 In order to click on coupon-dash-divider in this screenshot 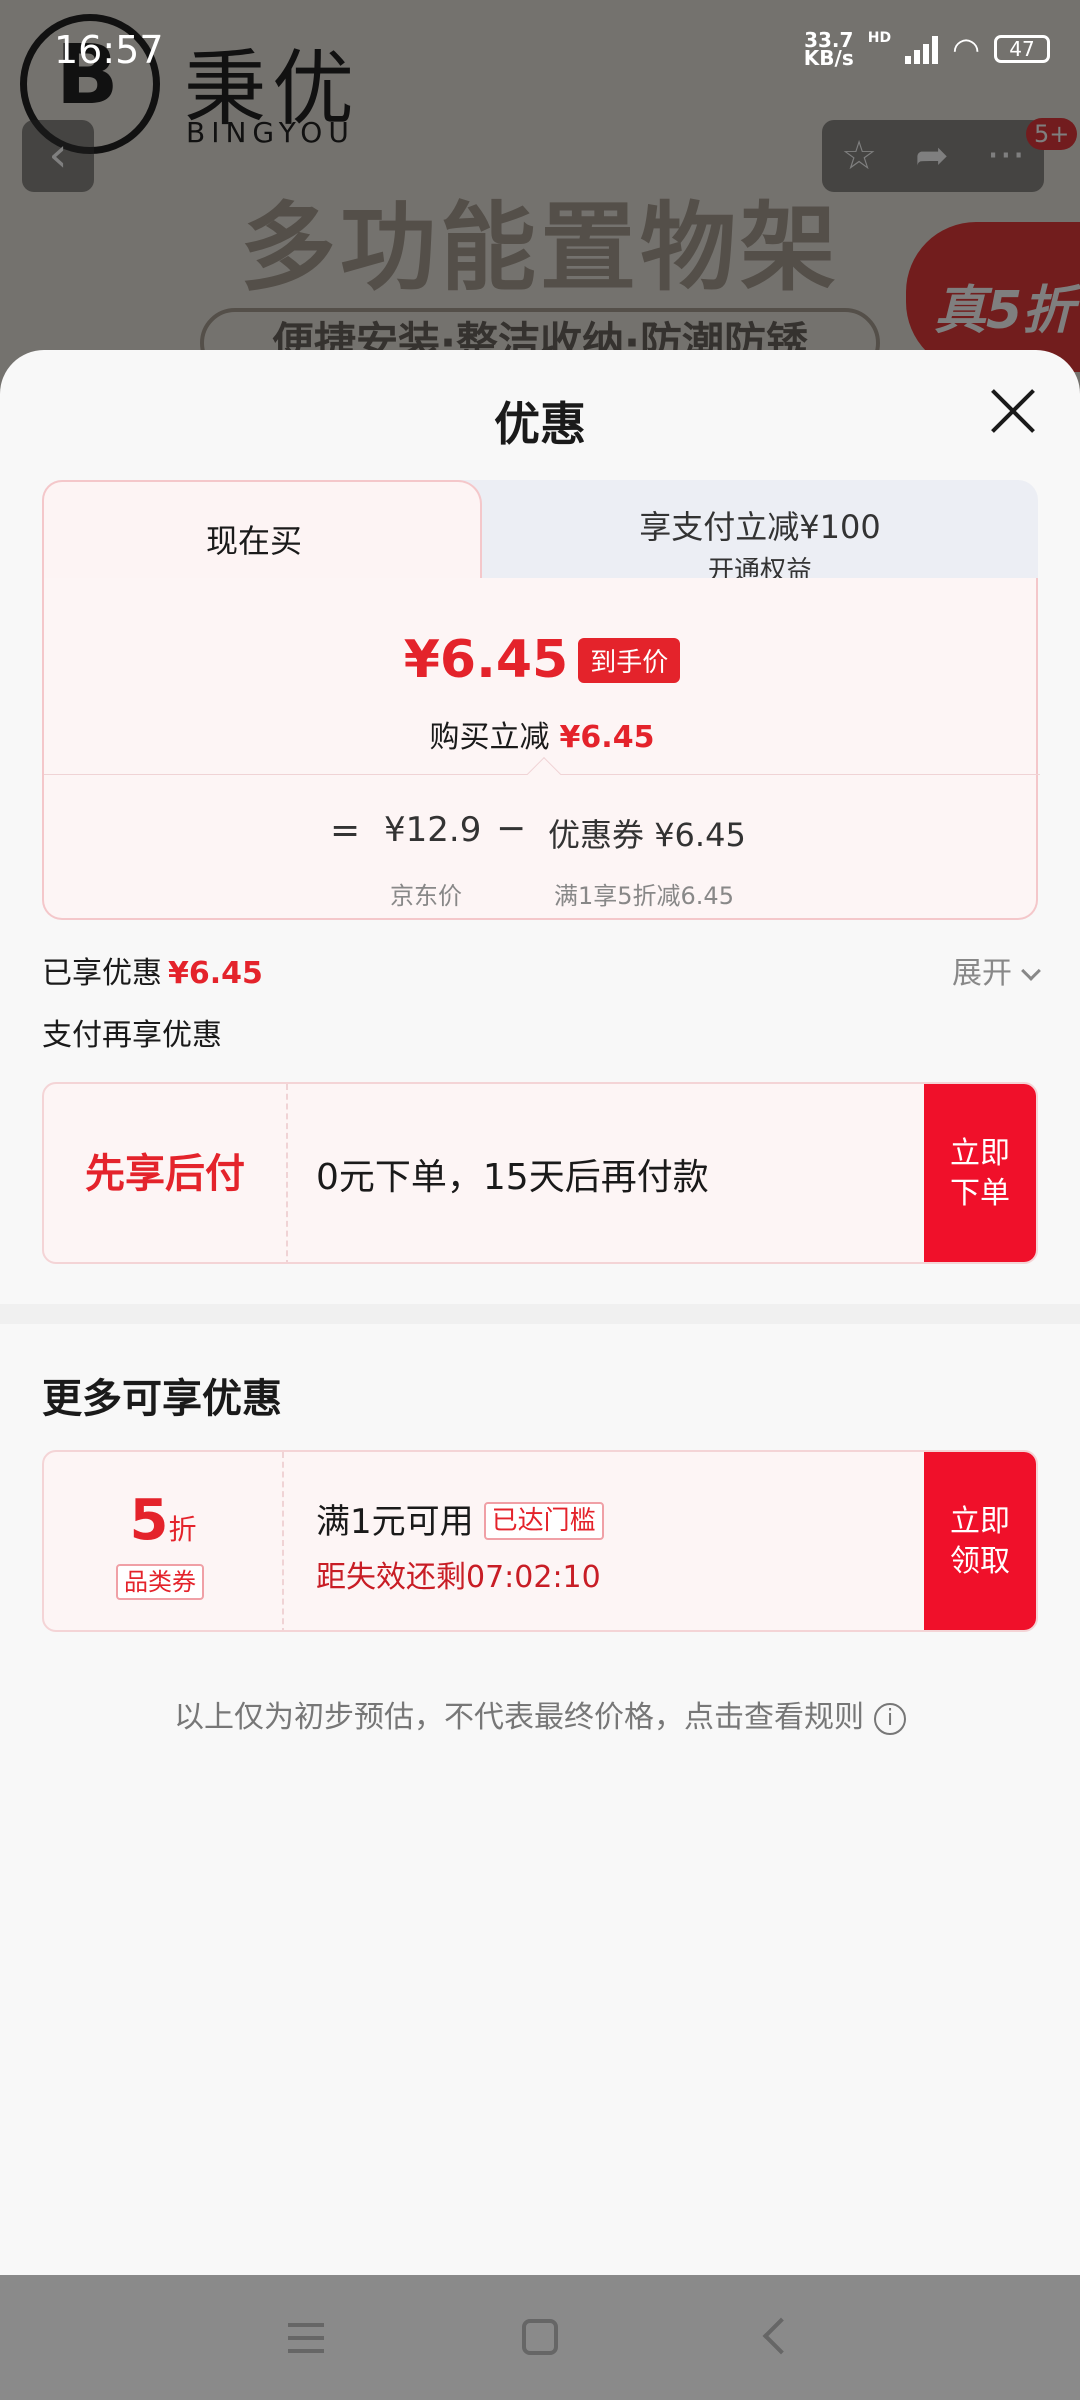, I will do `click(283, 1541)`.